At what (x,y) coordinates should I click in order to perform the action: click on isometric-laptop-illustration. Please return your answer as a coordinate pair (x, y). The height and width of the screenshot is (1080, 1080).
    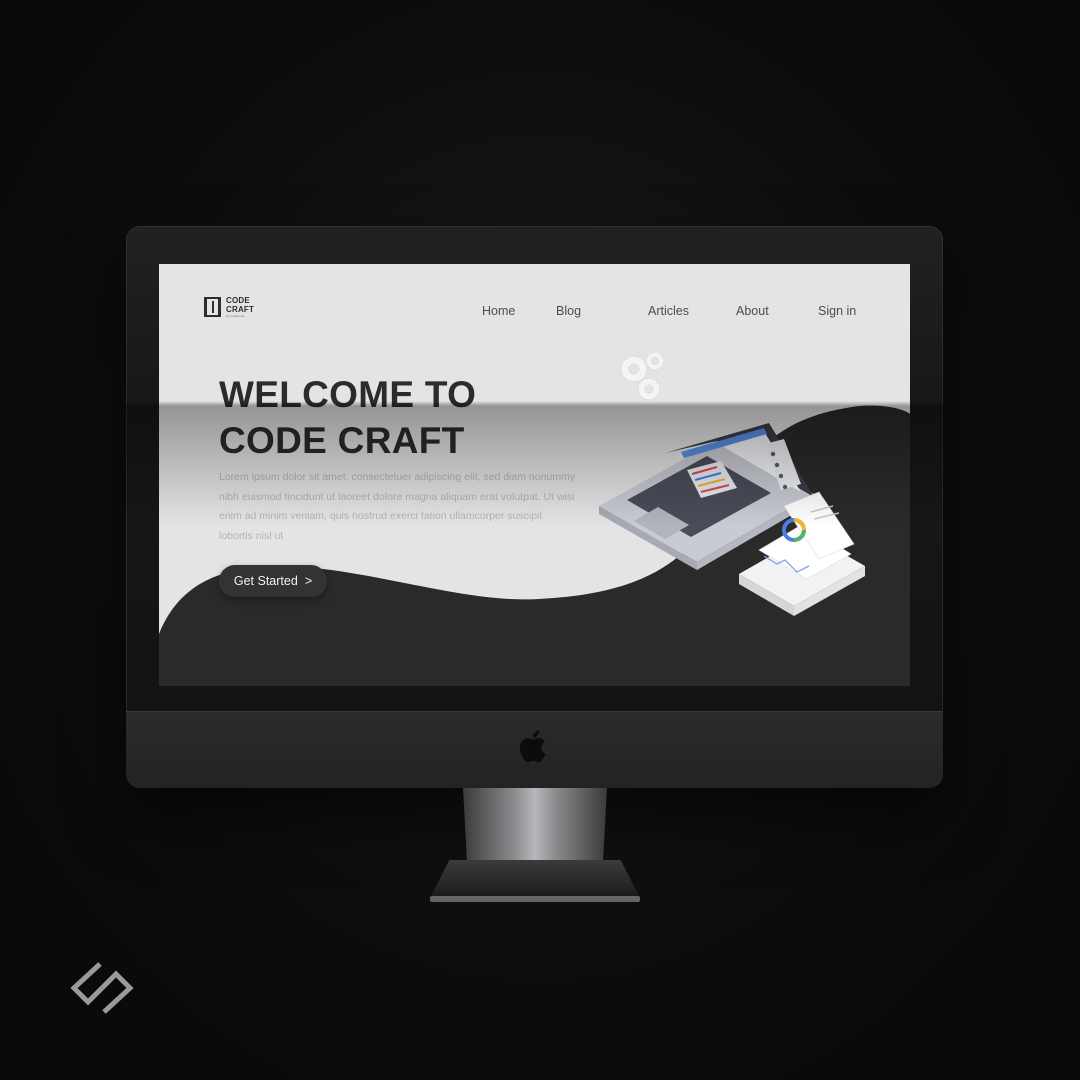
    Looking at the image, I should click on (732, 483).